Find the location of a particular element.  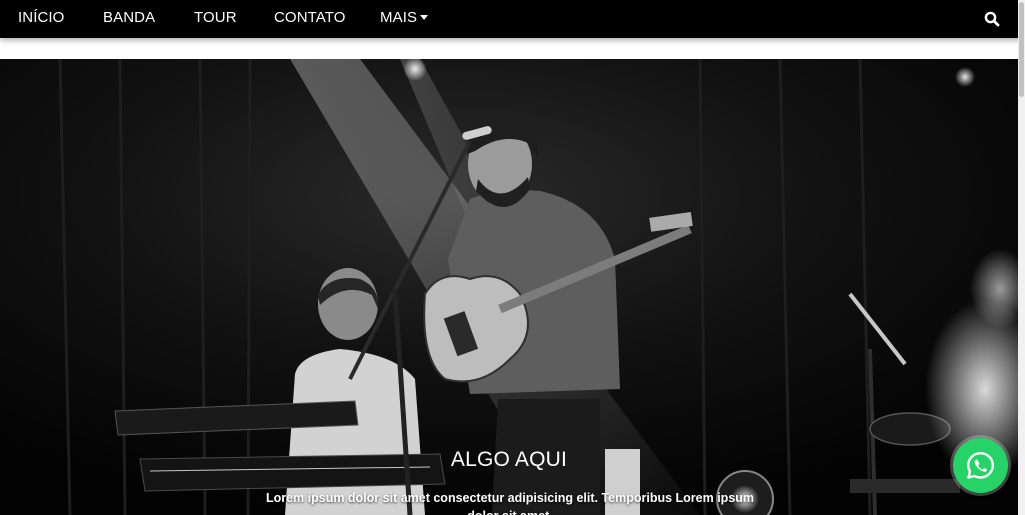

hero-caption-title: ALGO AQUI is located at coordinates (509, 459).